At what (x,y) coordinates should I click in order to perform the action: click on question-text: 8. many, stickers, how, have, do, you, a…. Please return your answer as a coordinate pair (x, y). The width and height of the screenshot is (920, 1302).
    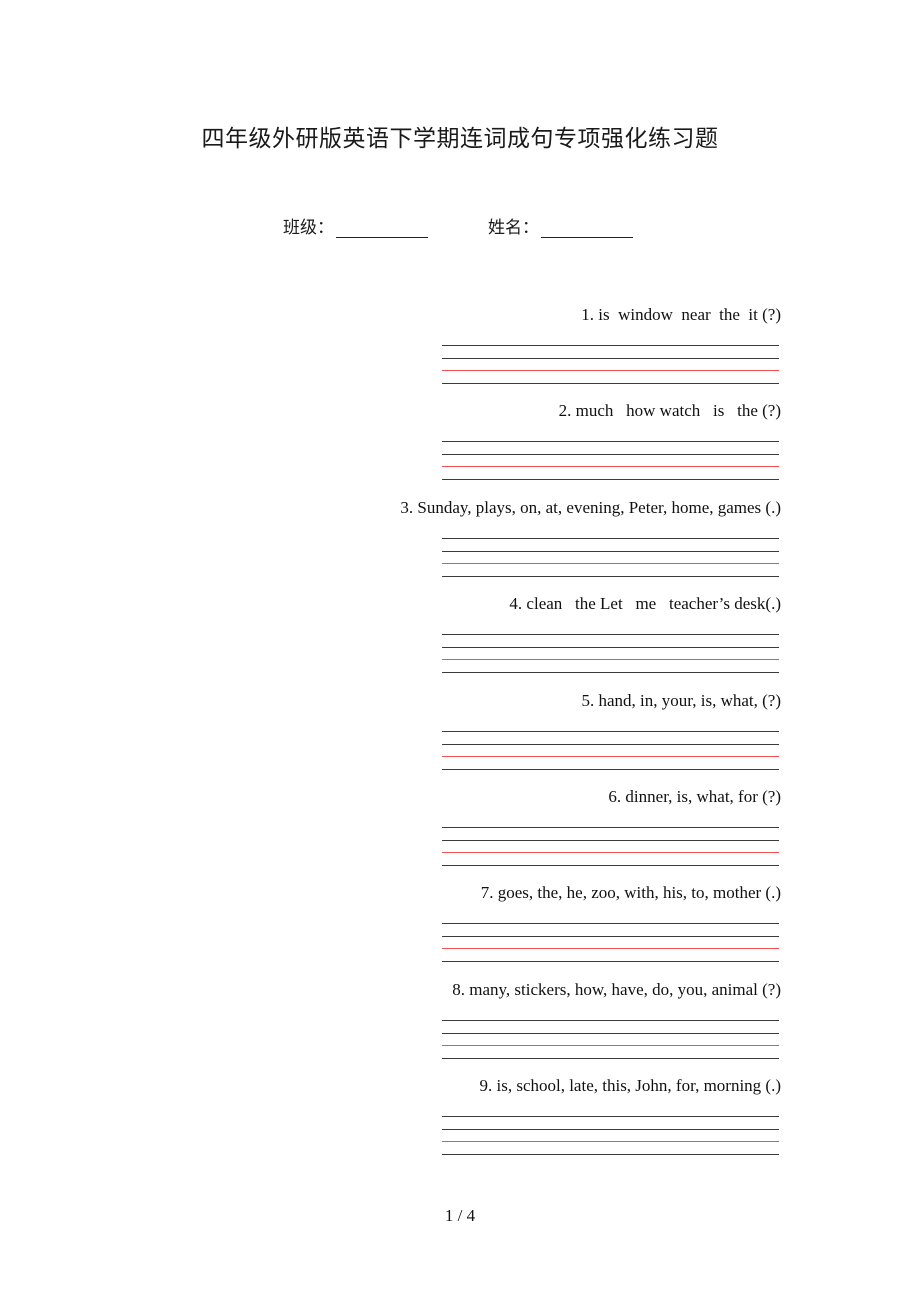
    Looking at the image, I should click on (616, 989).